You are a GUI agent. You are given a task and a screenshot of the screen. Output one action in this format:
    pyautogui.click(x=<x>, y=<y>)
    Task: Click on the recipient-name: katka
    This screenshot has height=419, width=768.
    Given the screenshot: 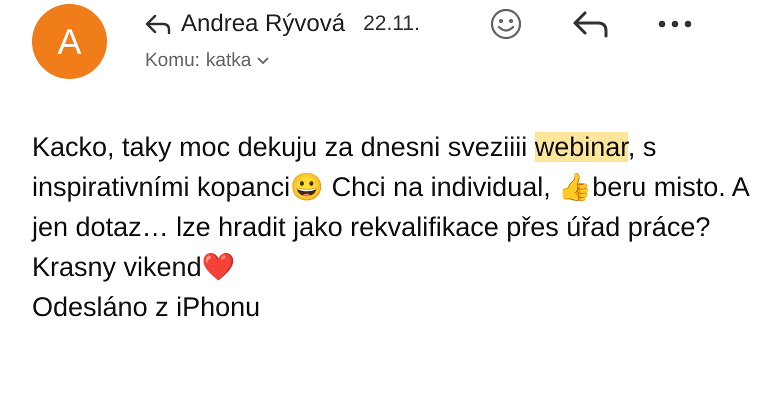 What is the action you would take?
    pyautogui.click(x=229, y=61)
    